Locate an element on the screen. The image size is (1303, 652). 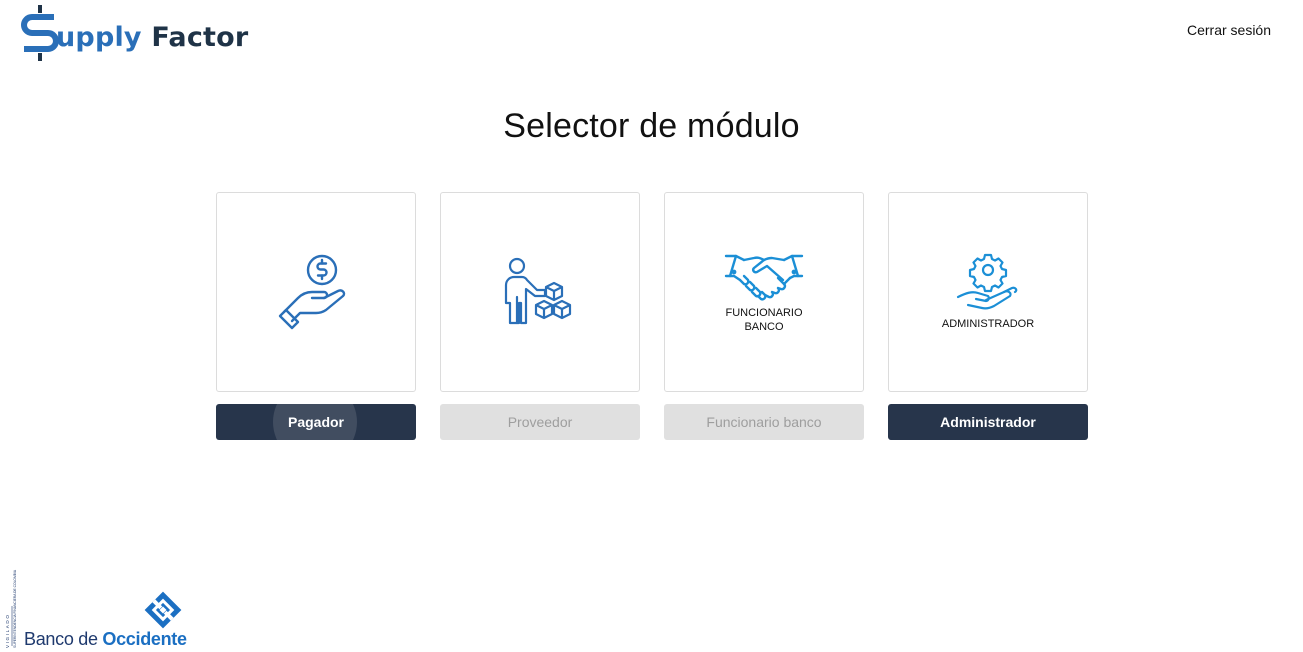
handshake-icon is located at coordinates (764, 277).